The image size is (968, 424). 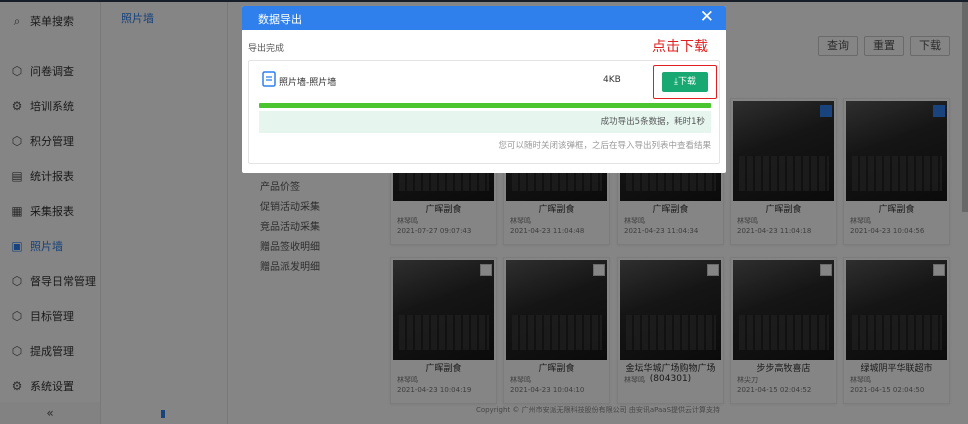 What do you see at coordinates (484, 18) in the screenshot?
I see `modal-header: 数据导出 ✕` at bounding box center [484, 18].